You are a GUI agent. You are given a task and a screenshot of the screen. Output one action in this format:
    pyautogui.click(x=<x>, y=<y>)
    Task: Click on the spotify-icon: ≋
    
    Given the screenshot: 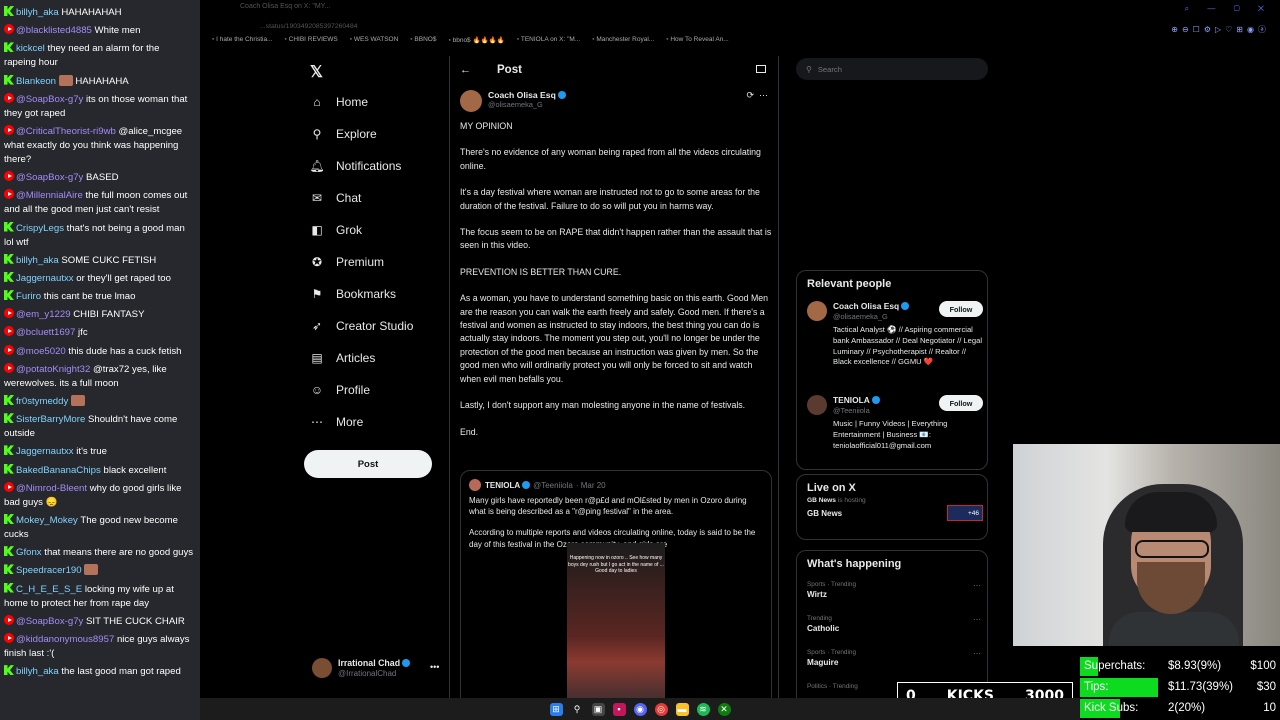 What is the action you would take?
    pyautogui.click(x=703, y=709)
    